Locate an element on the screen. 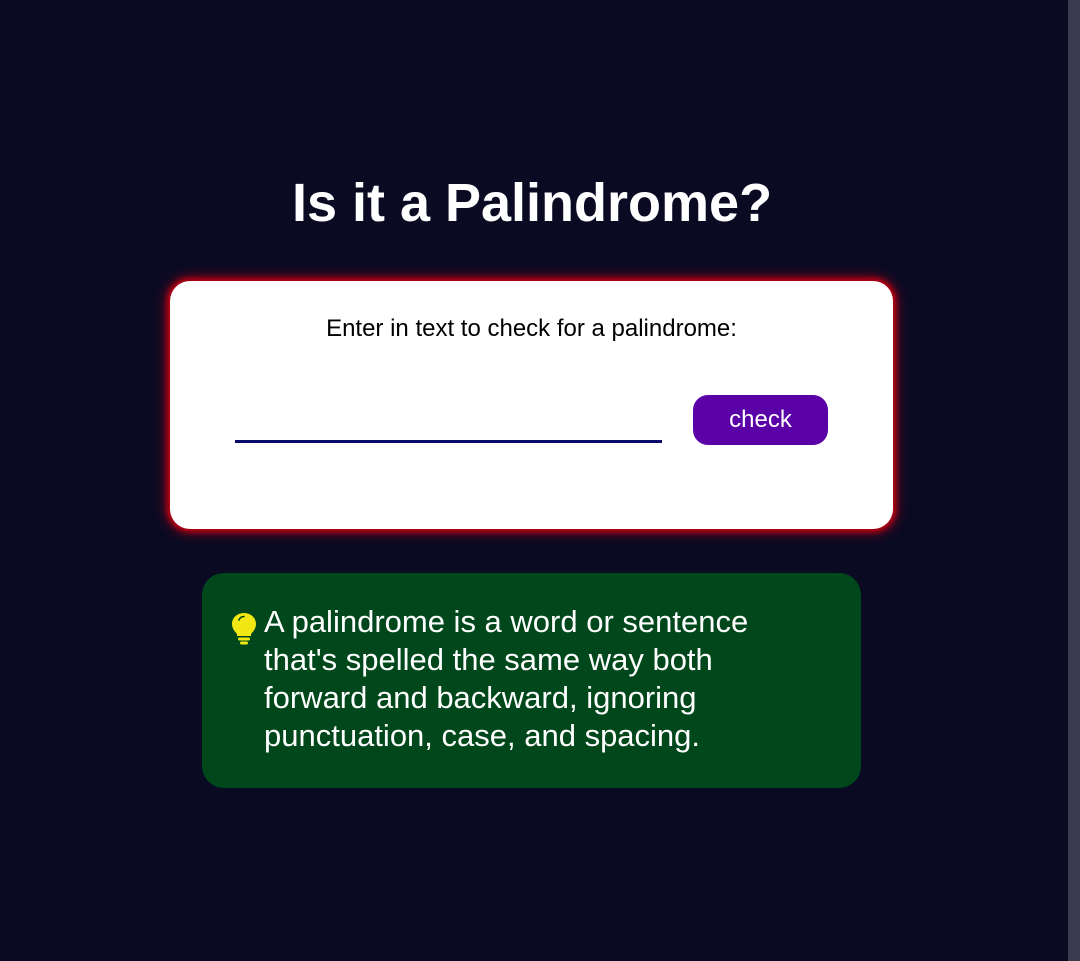  page-title: Is it a Palindrome? is located at coordinates (532, 203).